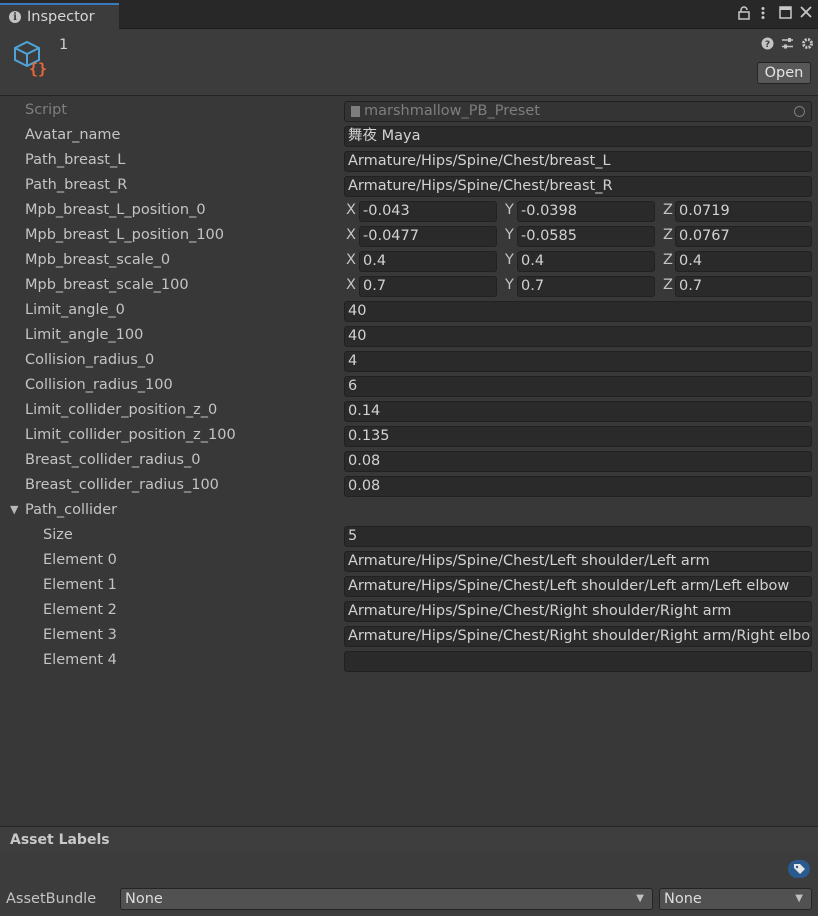  I want to click on label-tag-icon, so click(799, 869).